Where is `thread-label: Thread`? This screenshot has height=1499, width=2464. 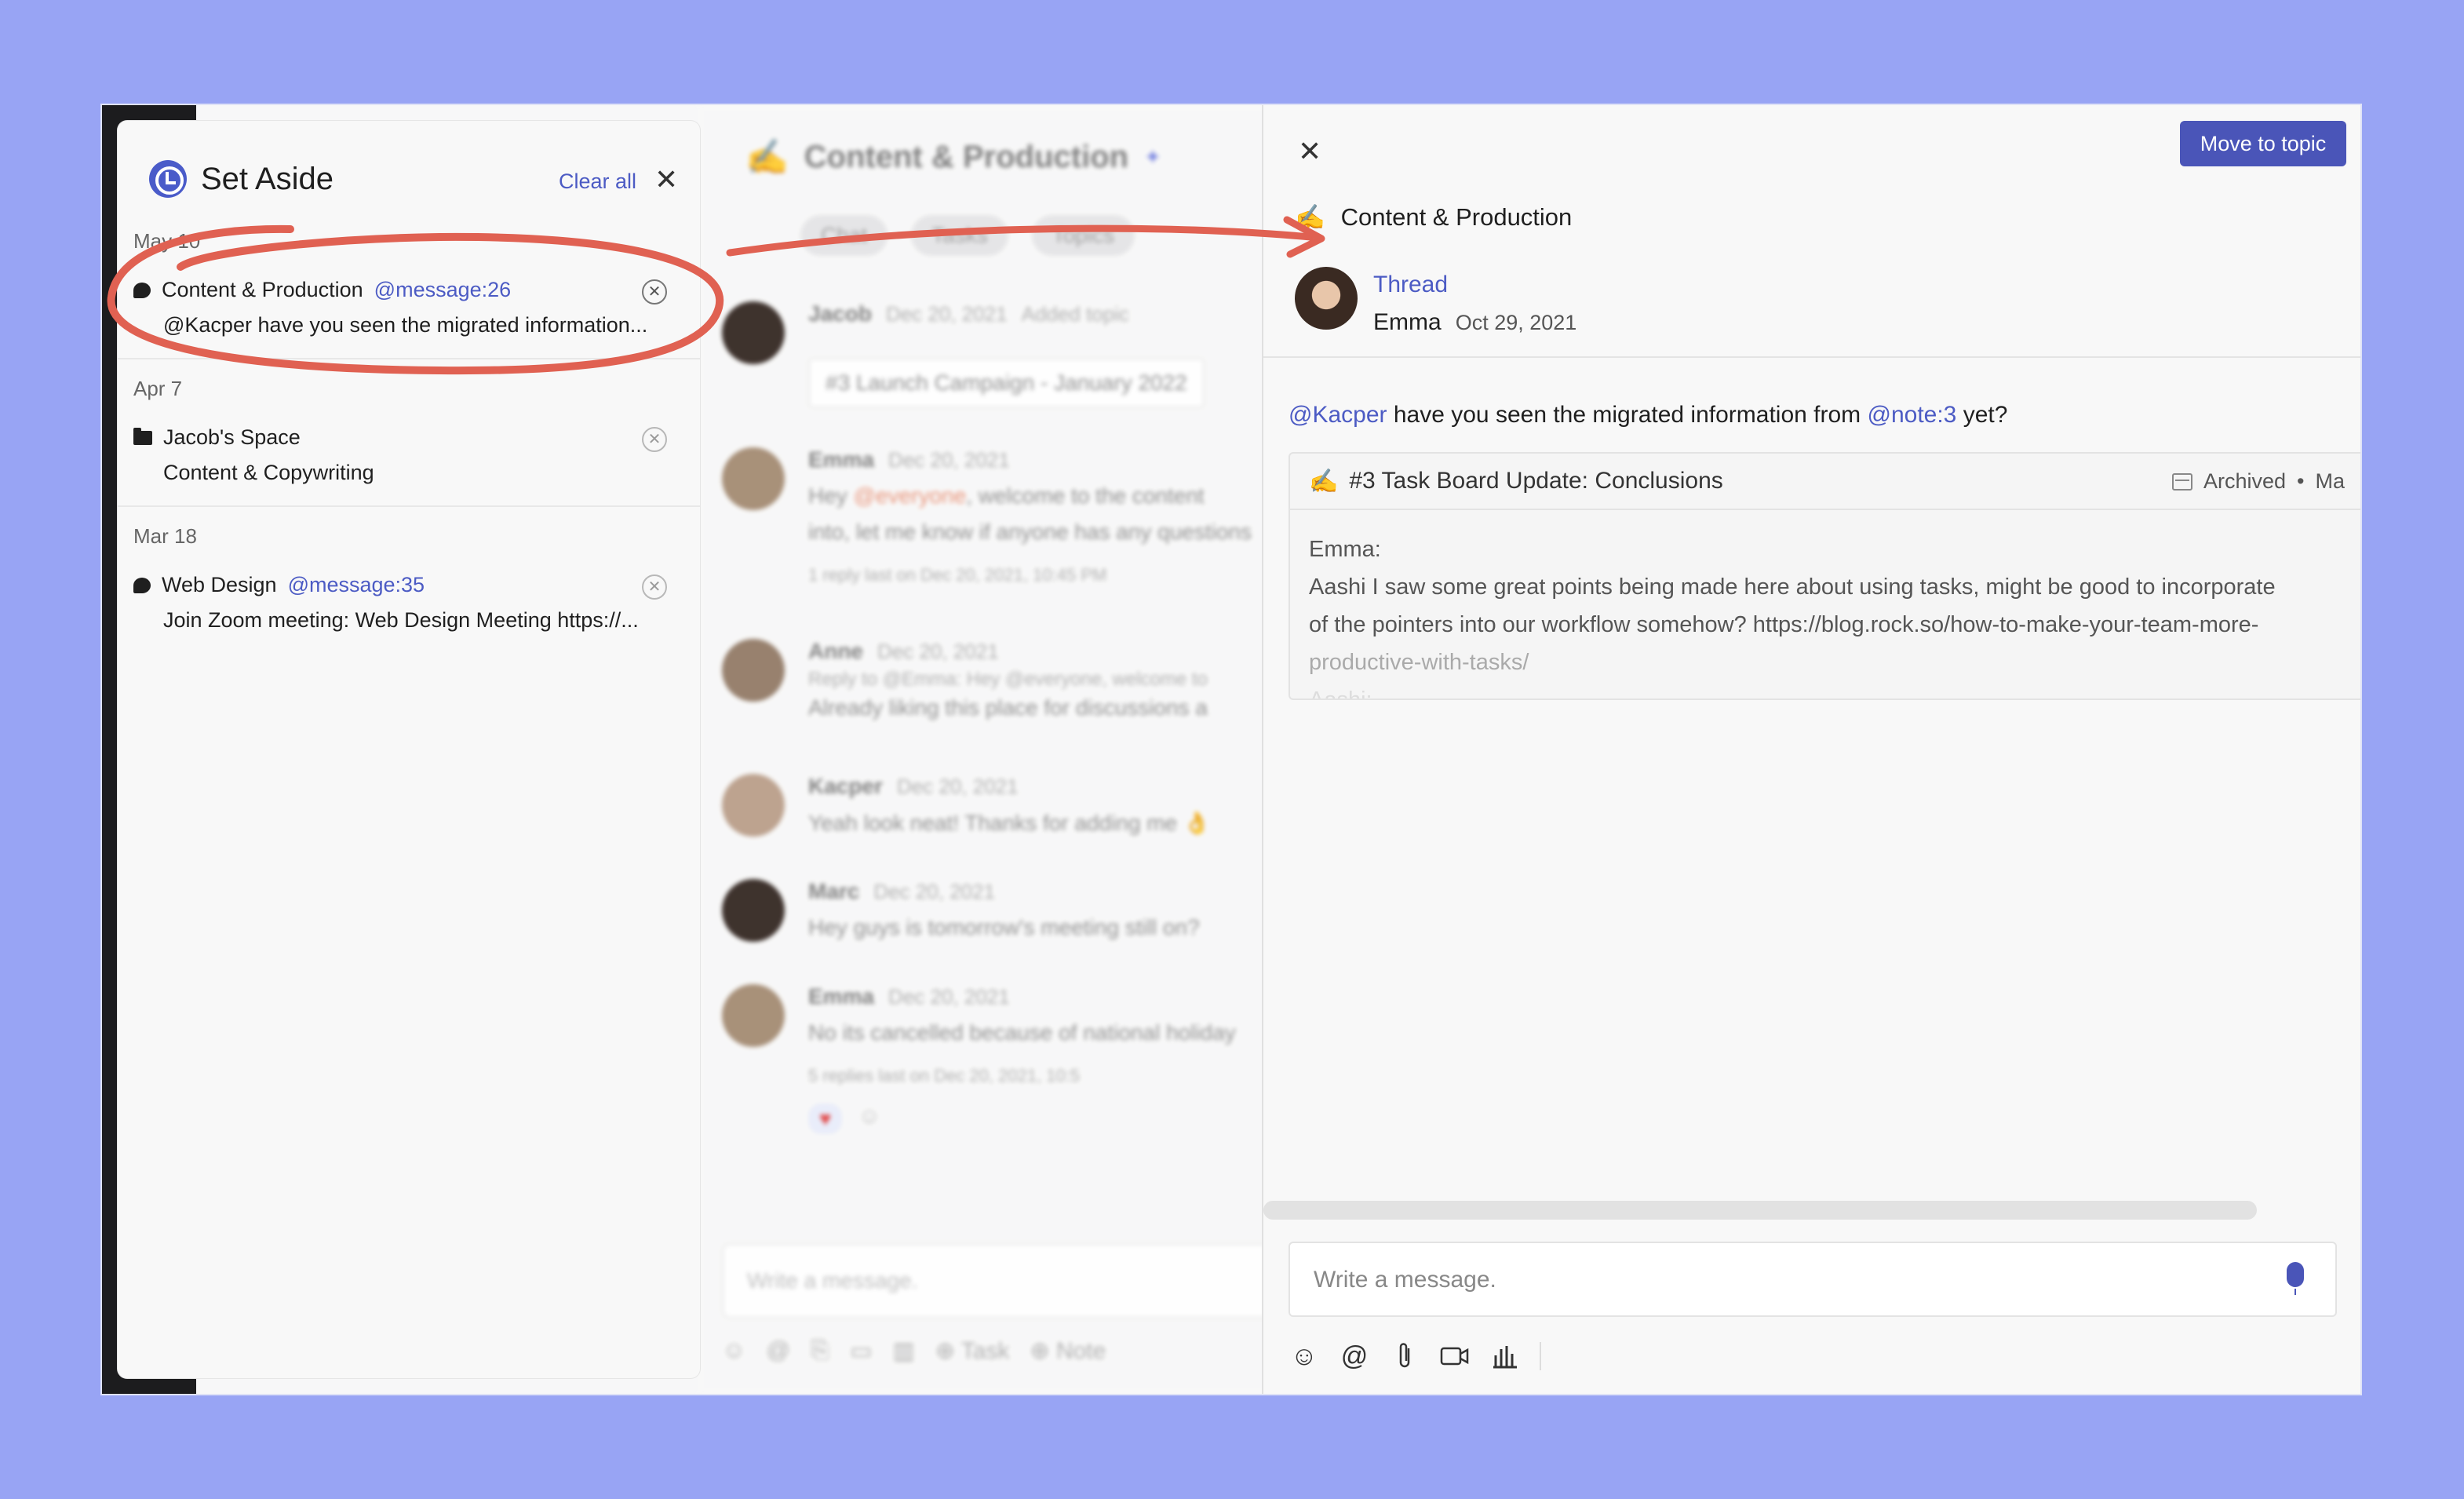
thread-label: Thread is located at coordinates (1411, 285).